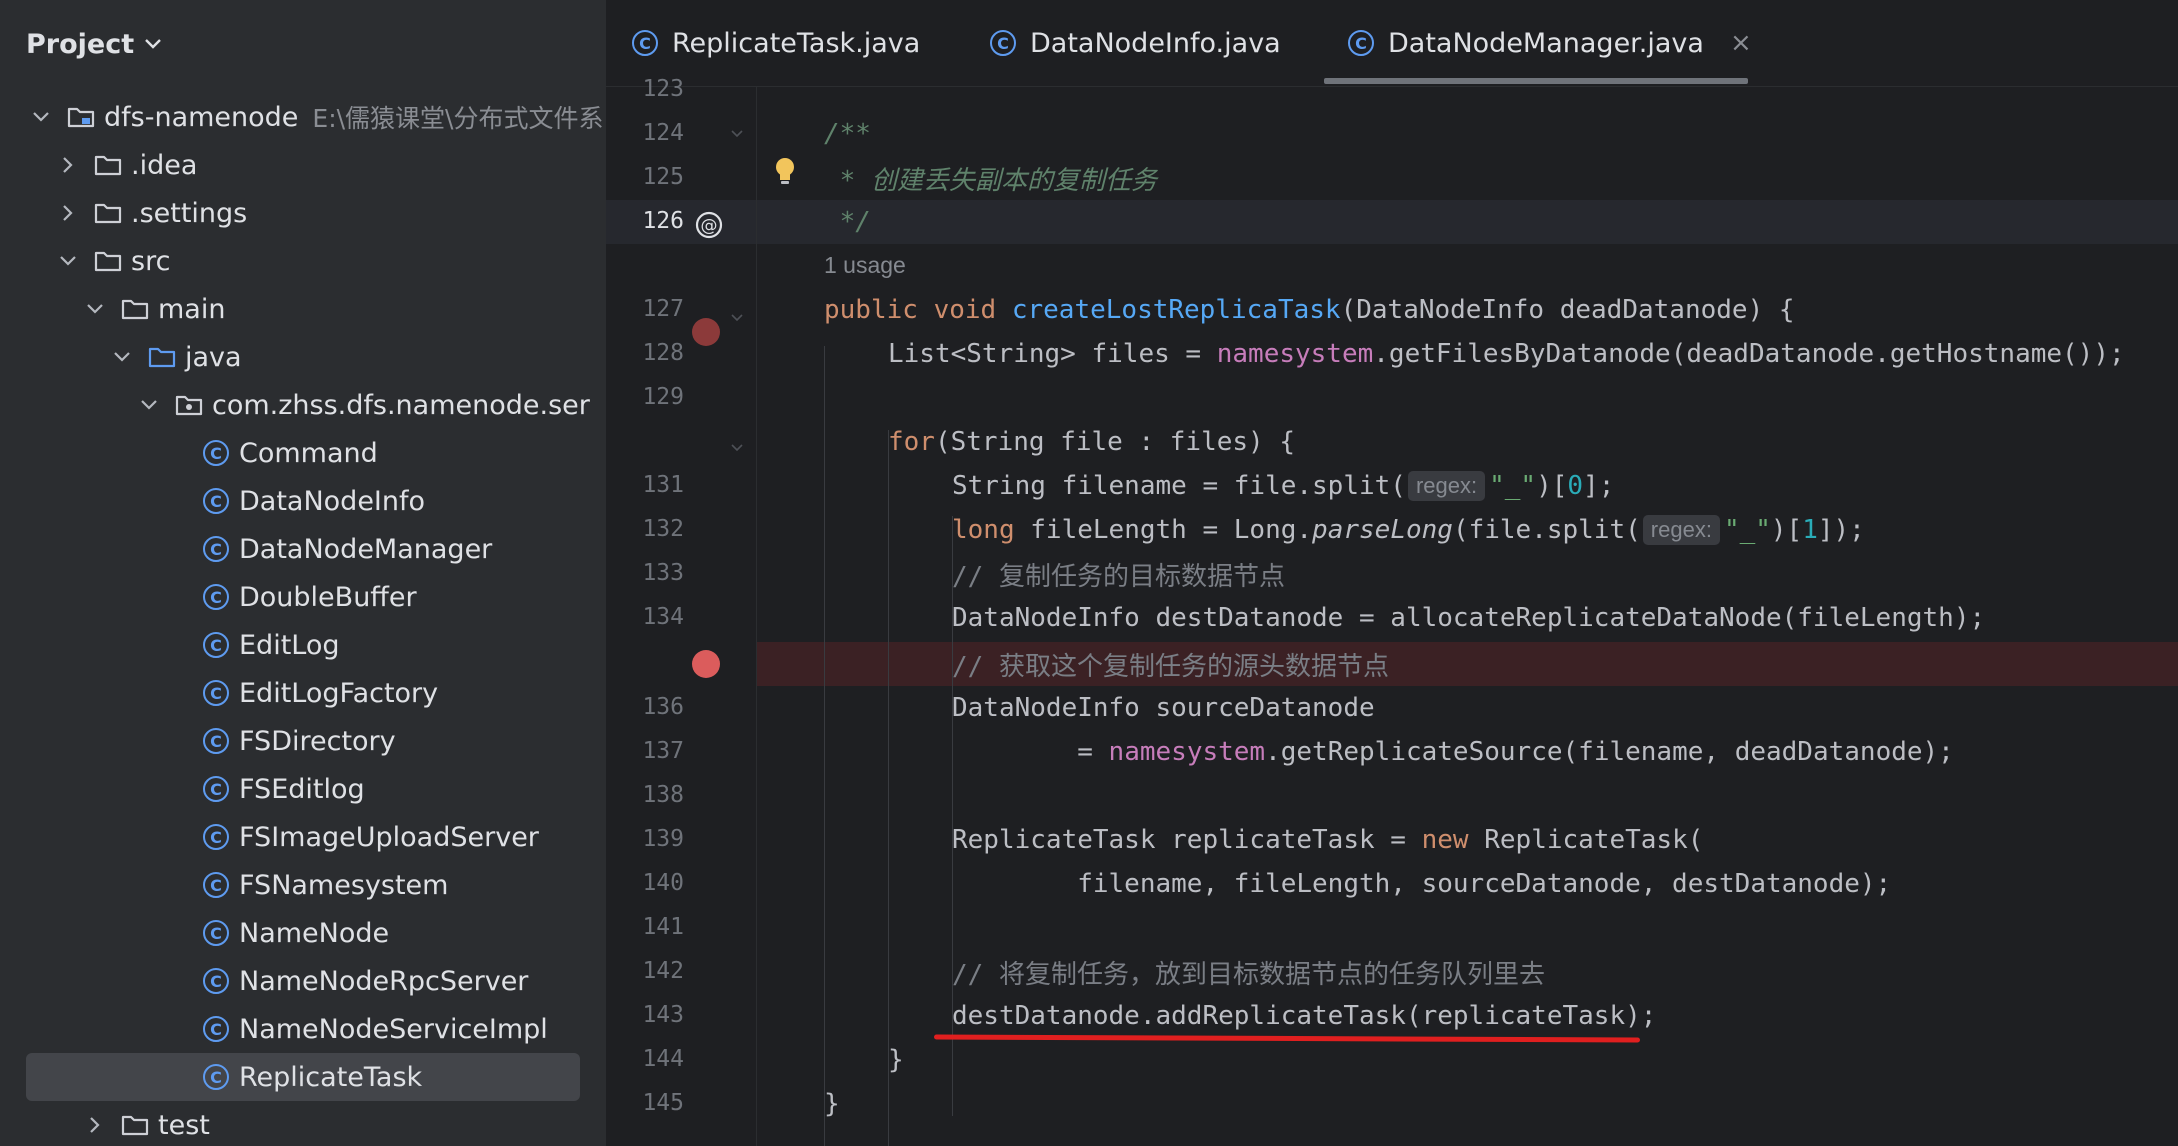 The image size is (2178, 1146). I want to click on tree-item-test: test, so click(303, 1123).